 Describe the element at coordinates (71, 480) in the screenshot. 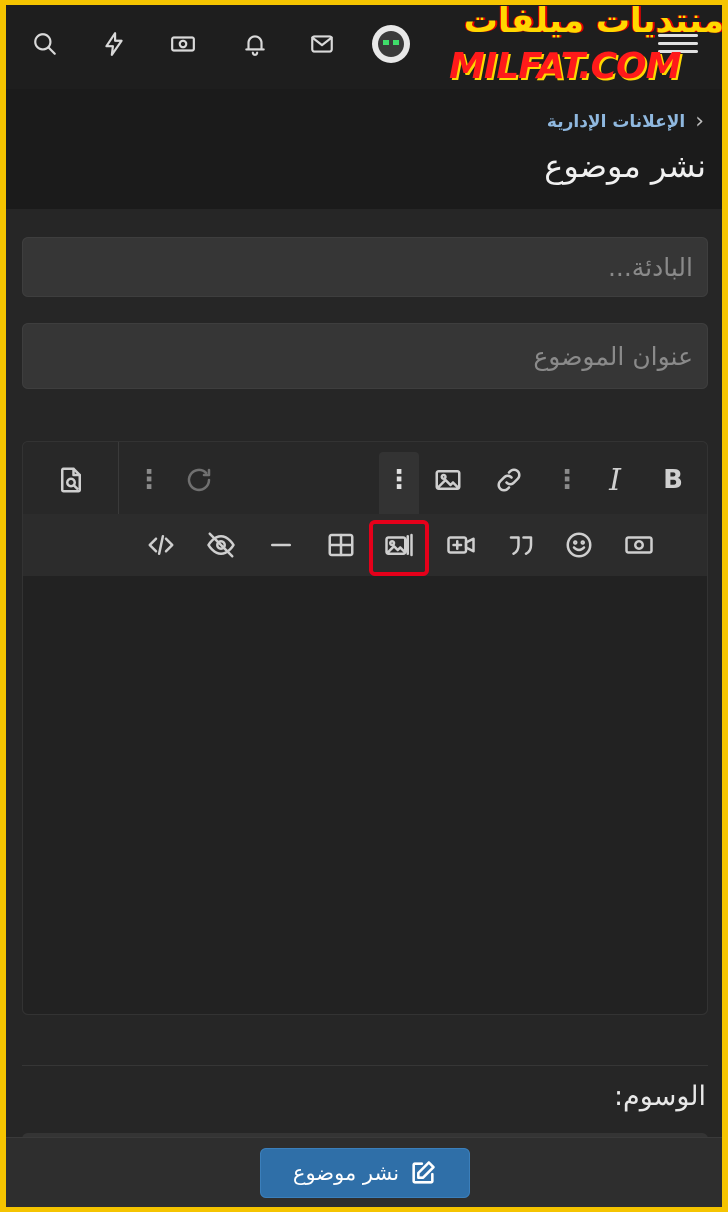

I see `preview-icon` at that location.